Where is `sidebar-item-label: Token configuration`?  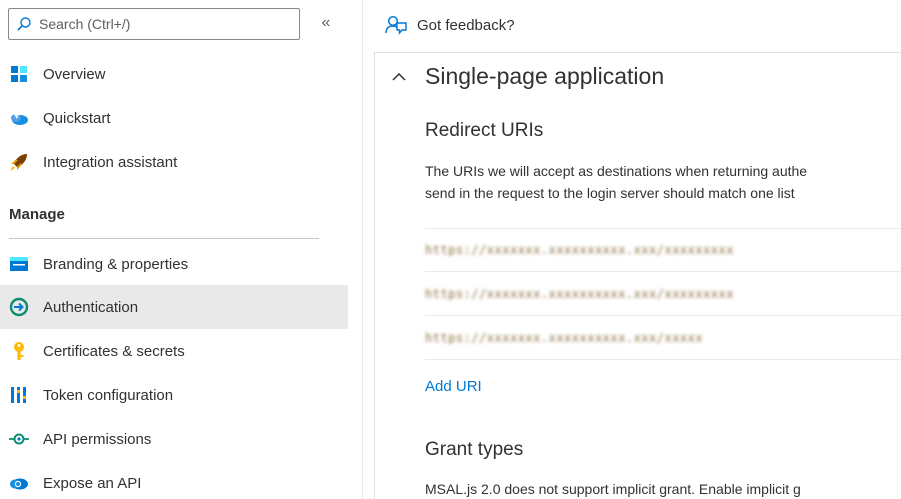 sidebar-item-label: Token configuration is located at coordinates (108, 395).